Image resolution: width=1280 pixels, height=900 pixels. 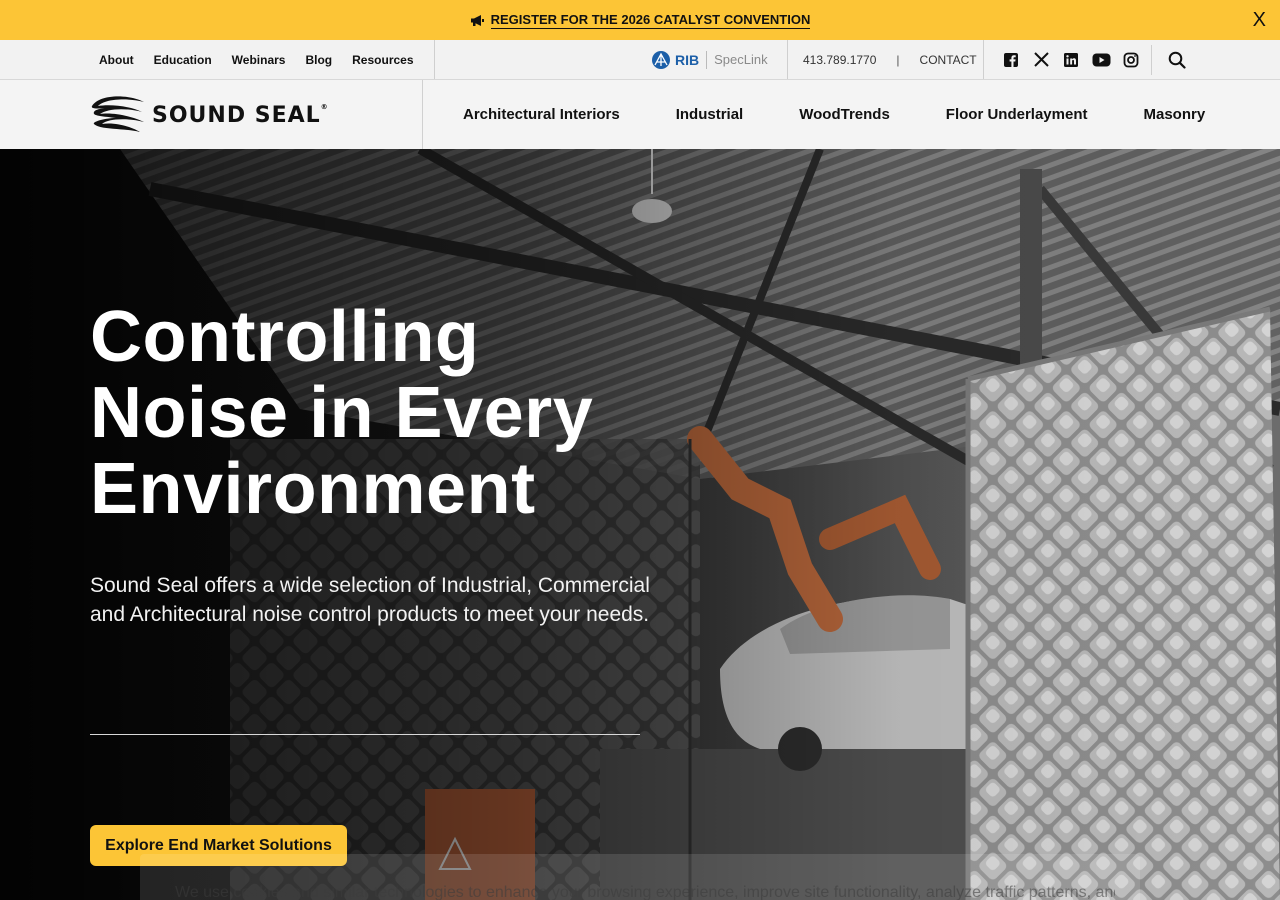 I want to click on linkedin-icon, so click(x=1071, y=60).